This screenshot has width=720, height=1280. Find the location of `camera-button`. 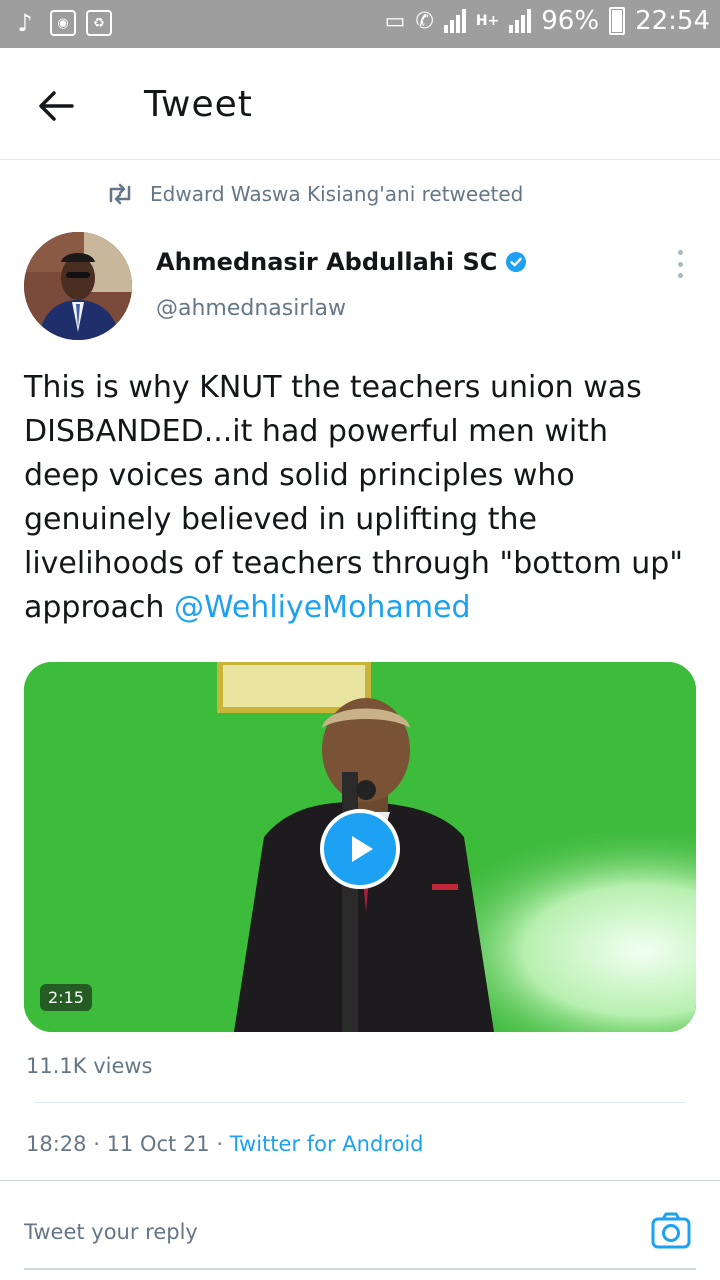

camera-button is located at coordinates (671, 1231).